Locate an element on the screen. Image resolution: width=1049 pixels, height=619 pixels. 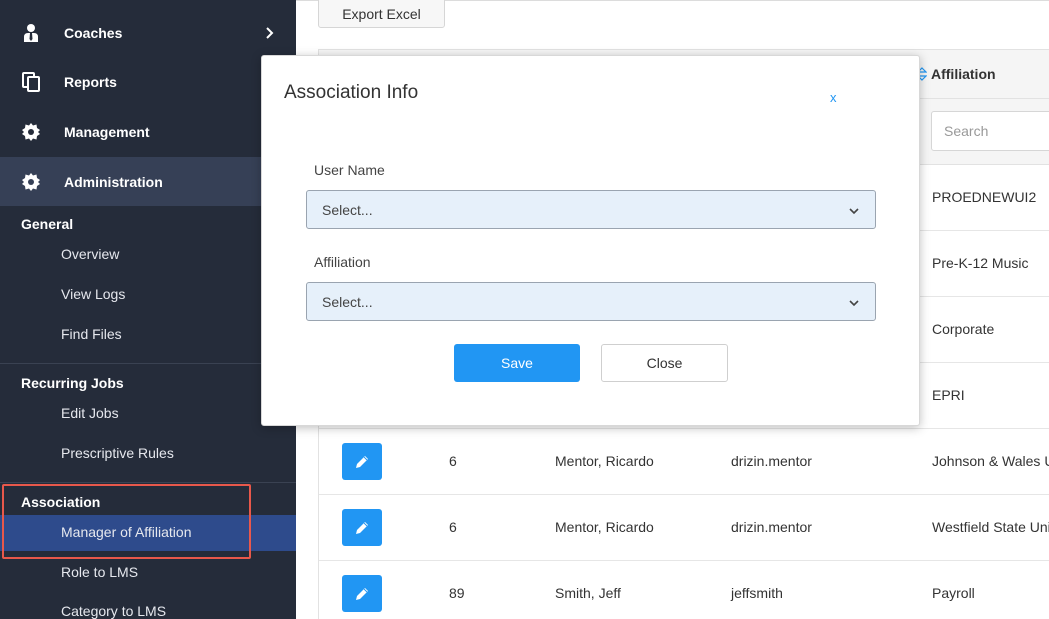
column-header-affiliation: Affiliation is located at coordinates (956, 74).